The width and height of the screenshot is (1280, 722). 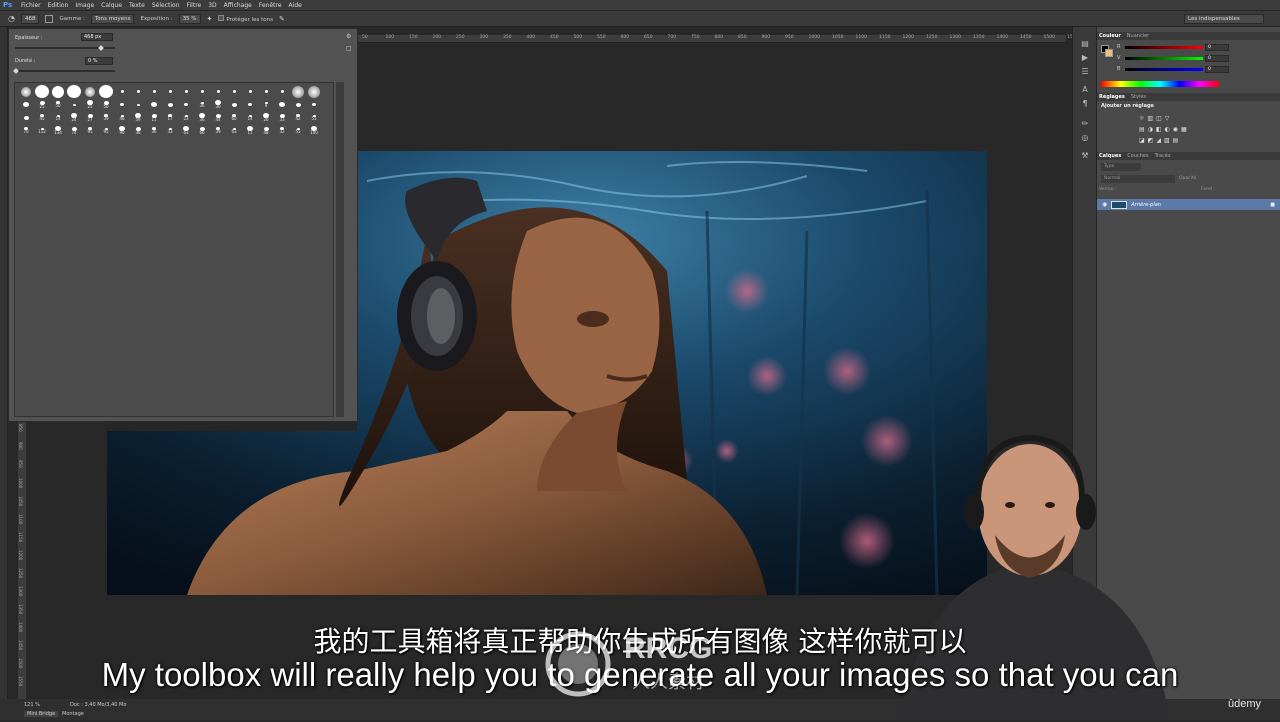 What do you see at coordinates (340, 249) in the screenshot?
I see `brush-grid-scrollbar` at bounding box center [340, 249].